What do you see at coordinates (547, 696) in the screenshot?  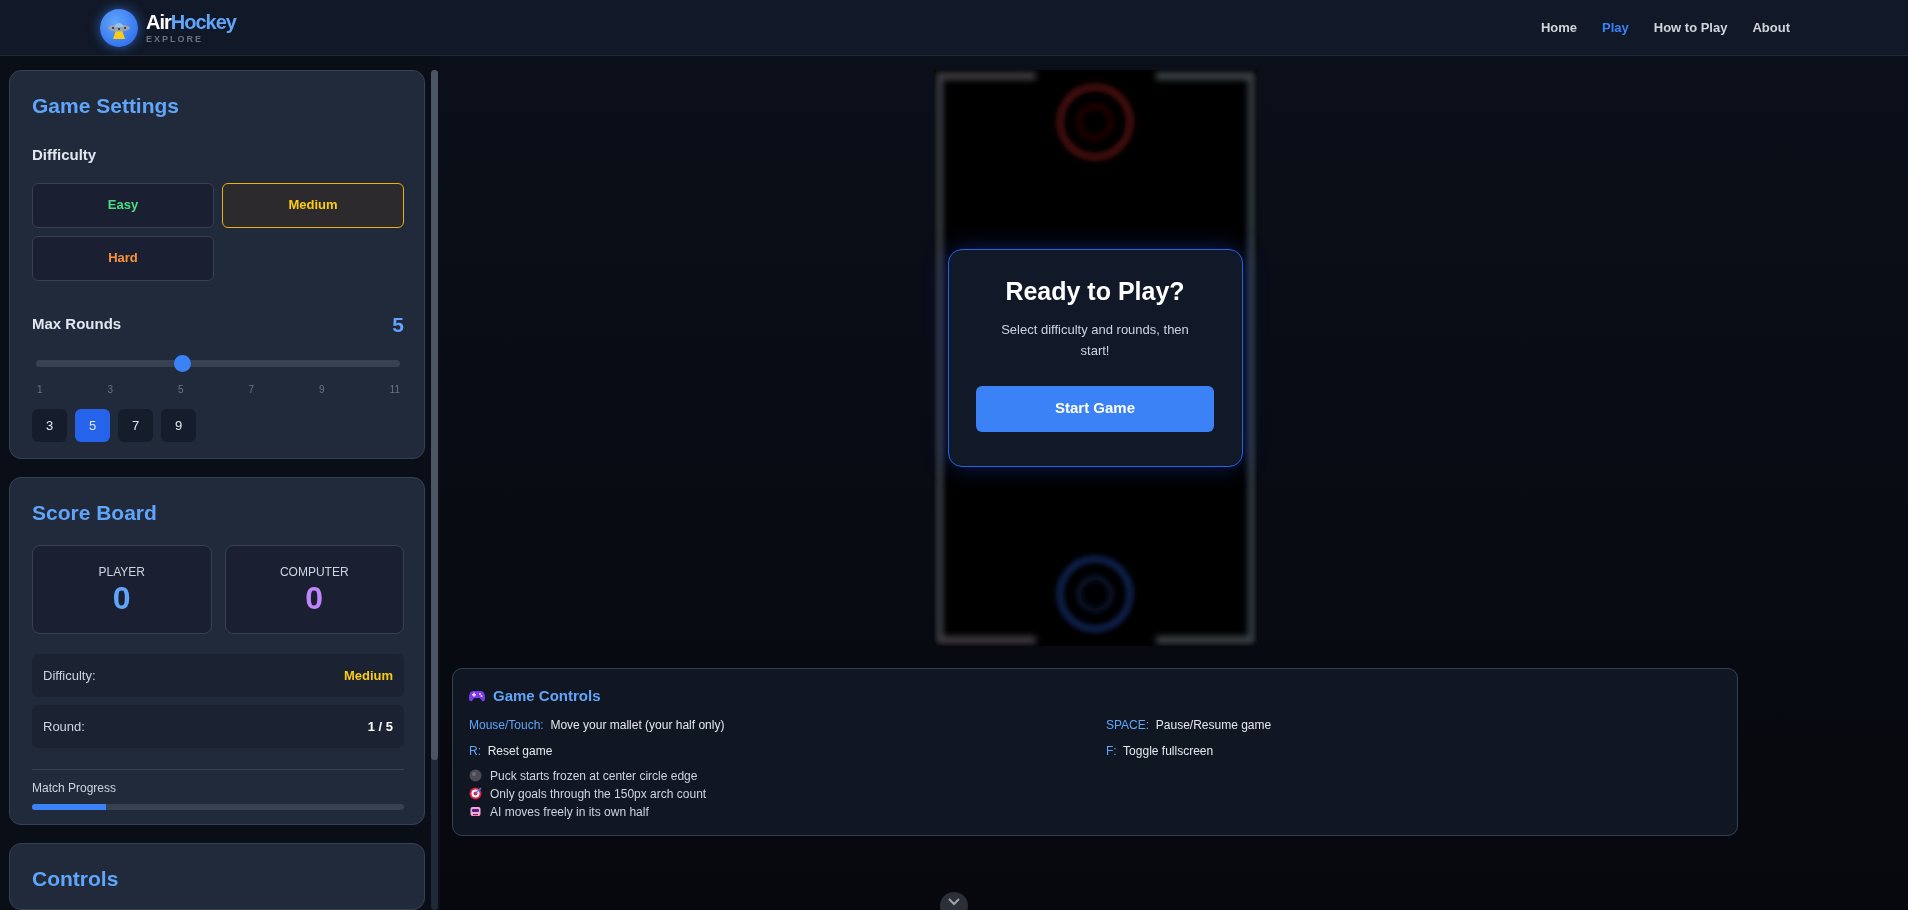 I see `controls-title: Game Controls` at bounding box center [547, 696].